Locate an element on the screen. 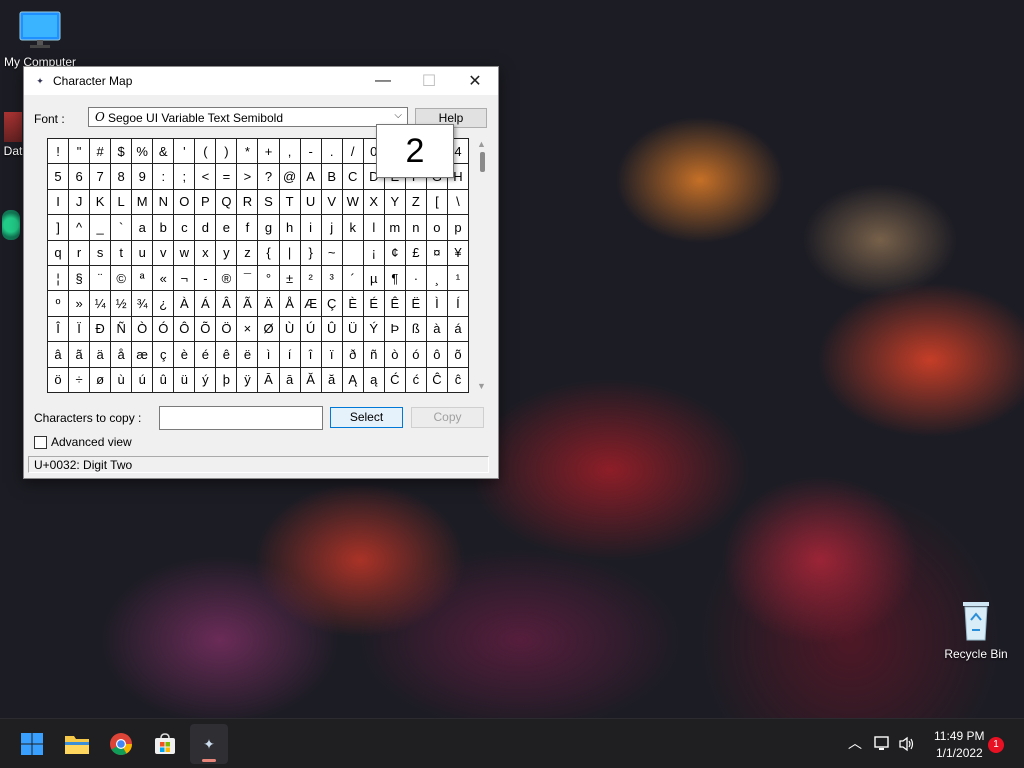 The width and height of the screenshot is (1024, 768). character-cell: Ç is located at coordinates (332, 304).